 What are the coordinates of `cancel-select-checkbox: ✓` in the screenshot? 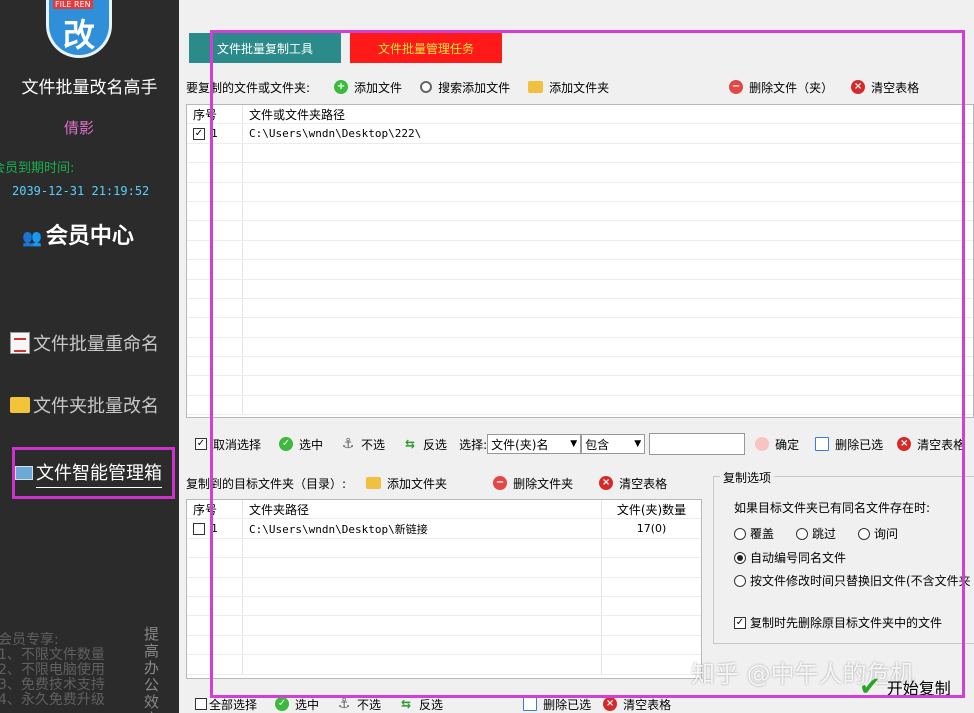 It's located at (201, 444).